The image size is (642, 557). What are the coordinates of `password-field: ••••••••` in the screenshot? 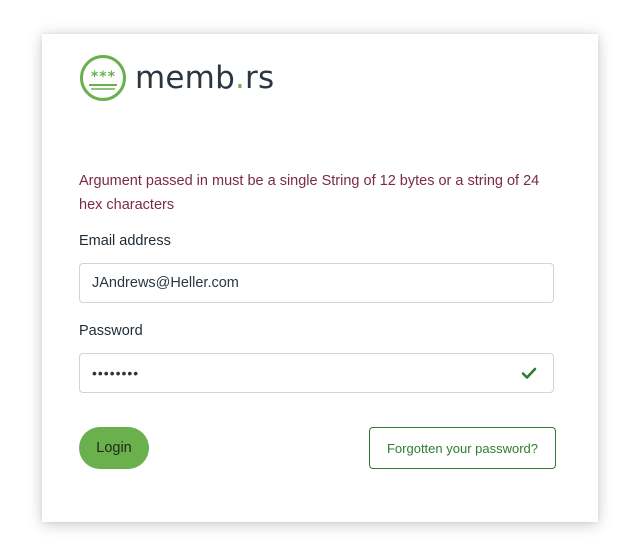 It's located at (316, 373).